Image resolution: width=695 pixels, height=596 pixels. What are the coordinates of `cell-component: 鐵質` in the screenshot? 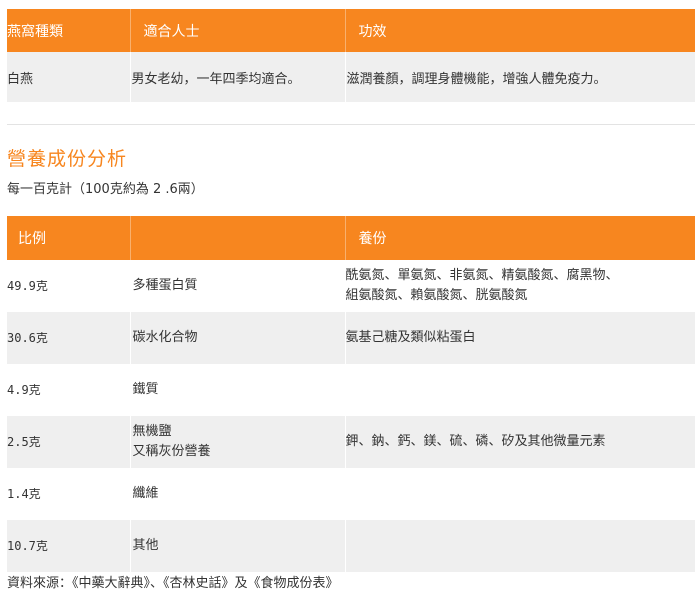 It's located at (238, 390).